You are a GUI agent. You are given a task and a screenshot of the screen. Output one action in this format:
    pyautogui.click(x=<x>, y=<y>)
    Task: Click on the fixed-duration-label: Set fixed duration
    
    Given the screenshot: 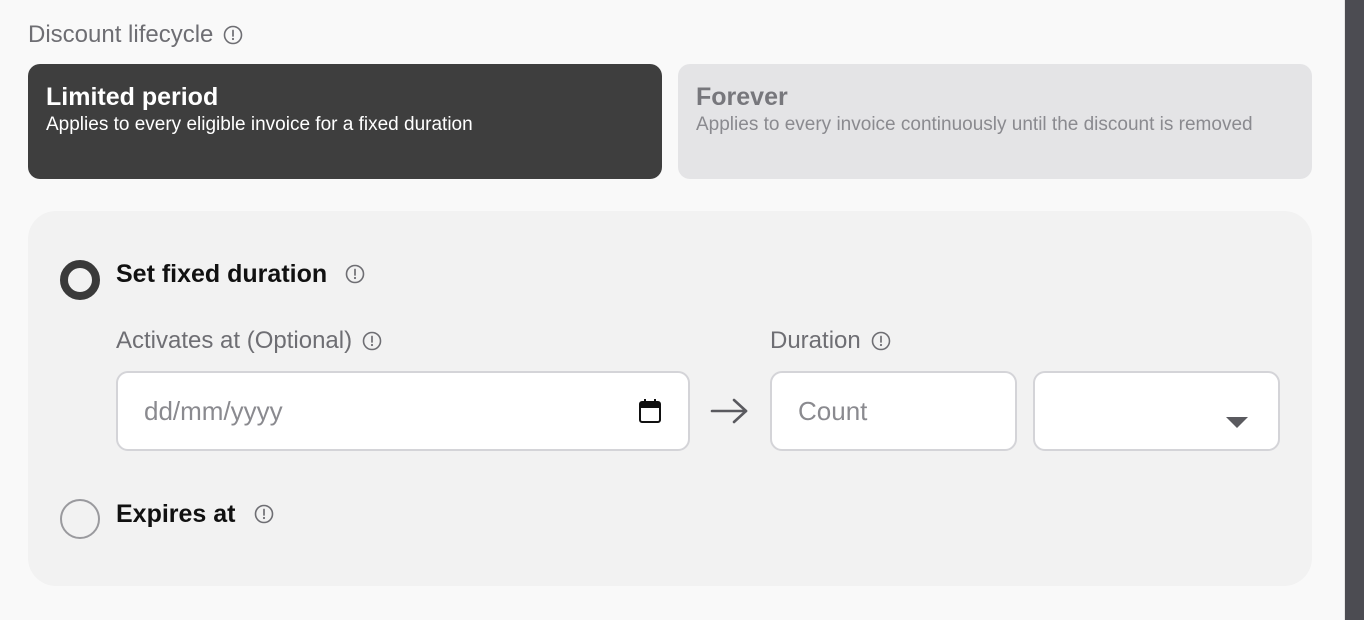 What is the action you would take?
    pyautogui.click(x=222, y=273)
    